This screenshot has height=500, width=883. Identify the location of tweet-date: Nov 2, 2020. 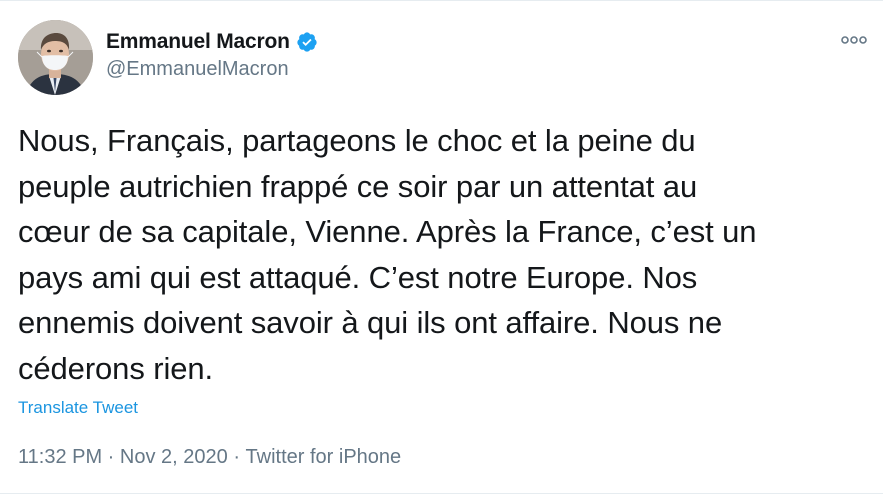
(174, 457).